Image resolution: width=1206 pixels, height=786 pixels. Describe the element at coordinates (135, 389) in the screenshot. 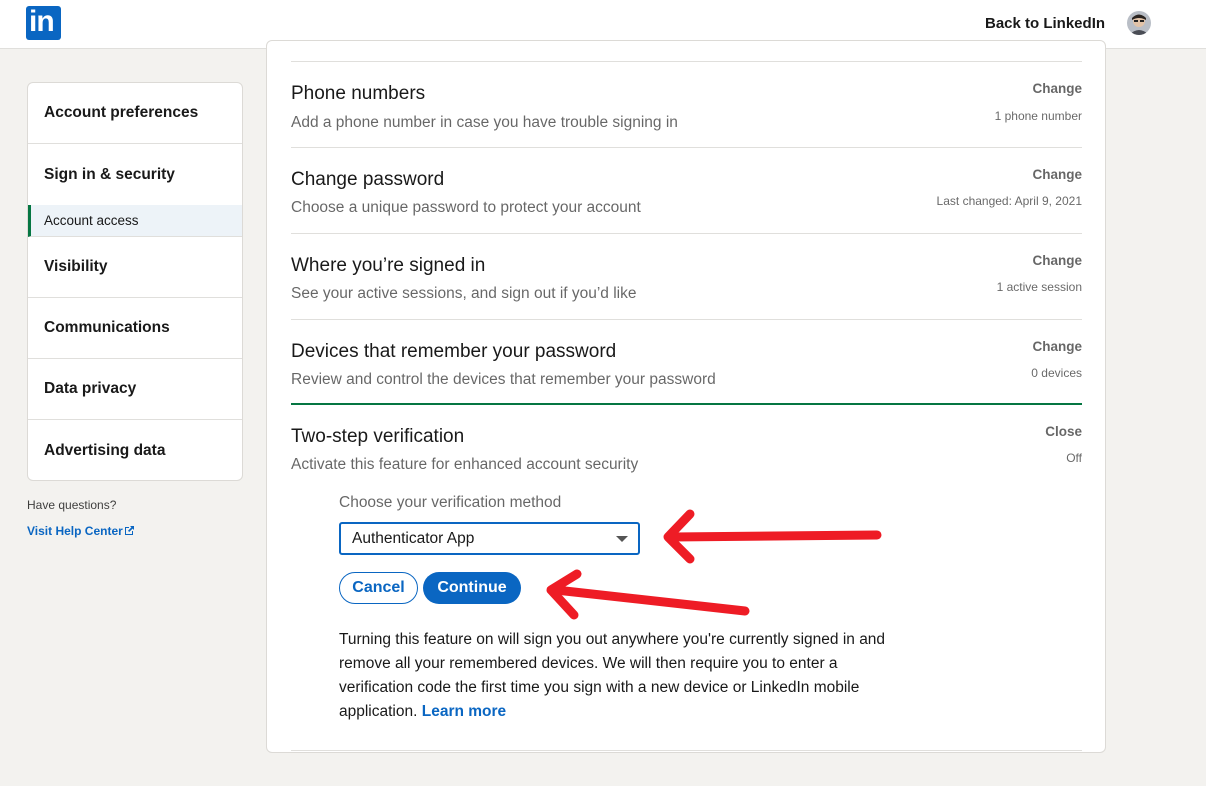

I see `sidebar-item-data-privacy: Data privacy` at that location.